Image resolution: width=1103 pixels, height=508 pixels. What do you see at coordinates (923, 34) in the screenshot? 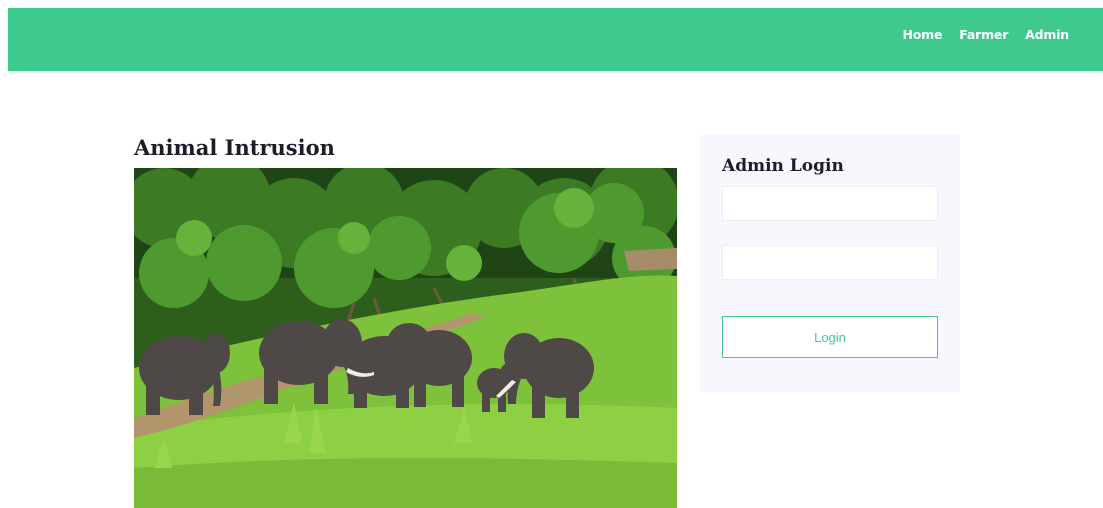
I see `nav-link-home: Home` at bounding box center [923, 34].